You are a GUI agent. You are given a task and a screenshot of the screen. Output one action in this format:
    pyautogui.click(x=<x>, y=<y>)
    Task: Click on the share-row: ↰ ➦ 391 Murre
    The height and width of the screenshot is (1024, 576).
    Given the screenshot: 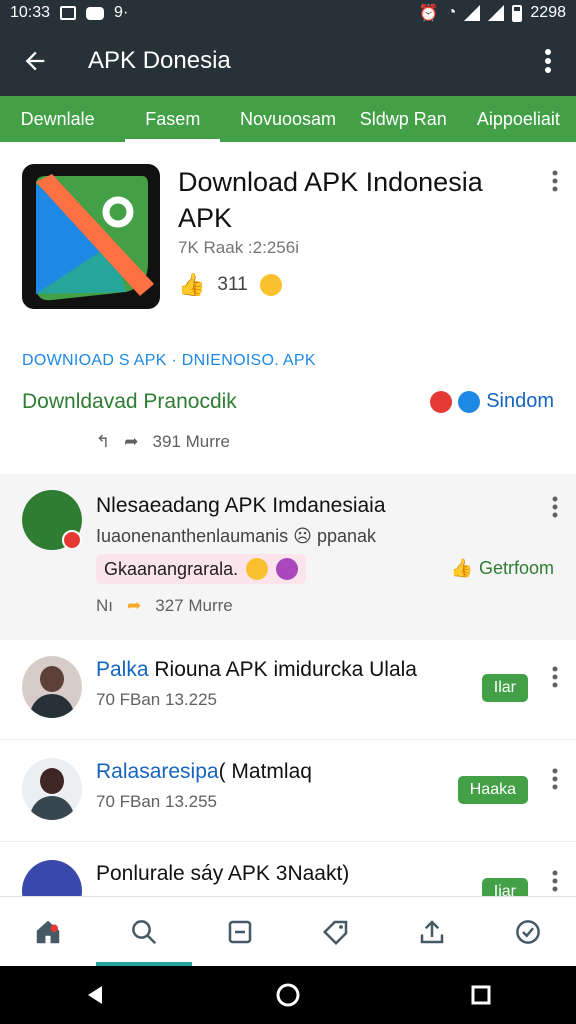 What is the action you would take?
    pyautogui.click(x=163, y=442)
    